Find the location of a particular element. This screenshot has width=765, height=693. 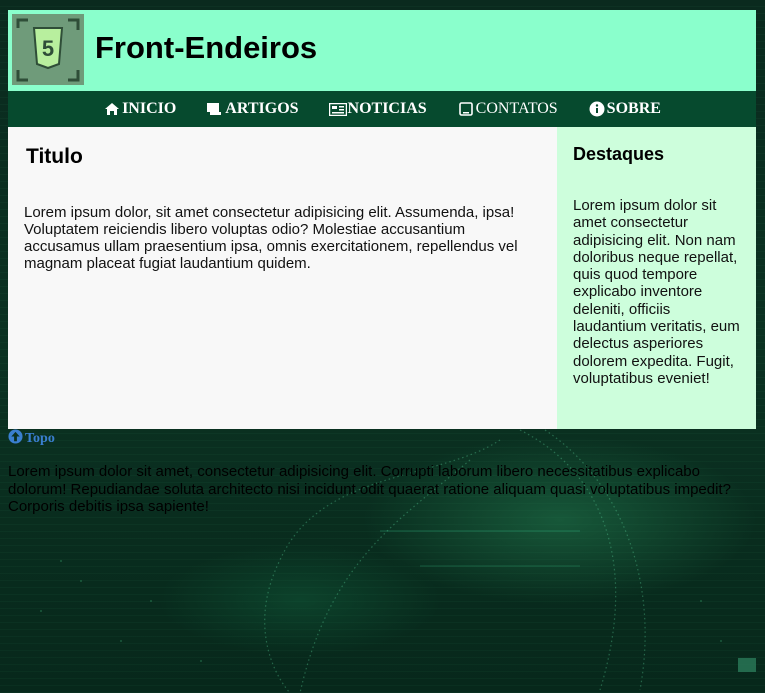

svg-text: 5 is located at coordinates (48, 48).